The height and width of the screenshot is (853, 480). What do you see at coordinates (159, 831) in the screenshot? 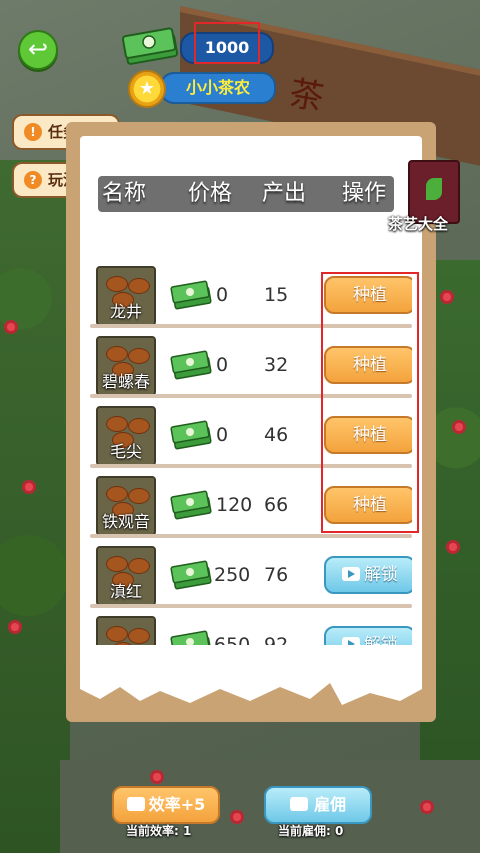
I see `current-efficiency: 当前效率: 1` at bounding box center [159, 831].